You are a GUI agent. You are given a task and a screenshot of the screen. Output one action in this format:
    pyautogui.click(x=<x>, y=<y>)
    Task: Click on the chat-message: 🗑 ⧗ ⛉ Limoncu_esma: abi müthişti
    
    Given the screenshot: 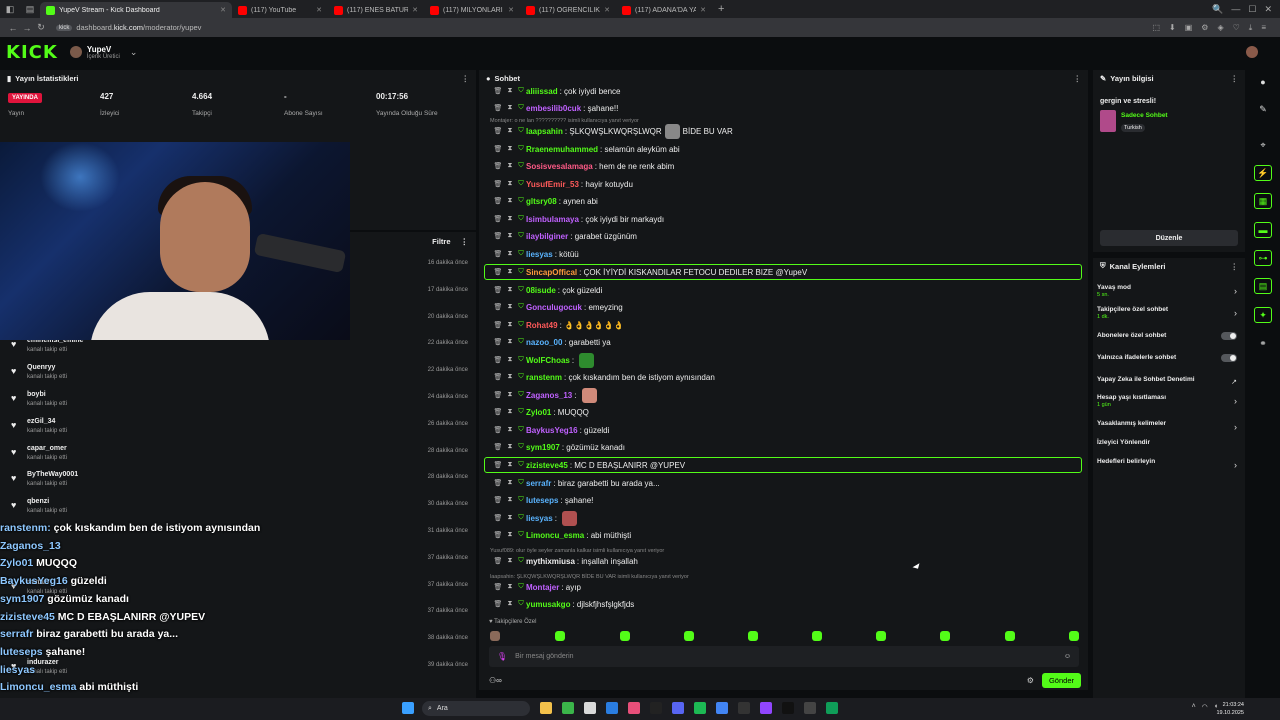 What is the action you would take?
    pyautogui.click(x=562, y=535)
    